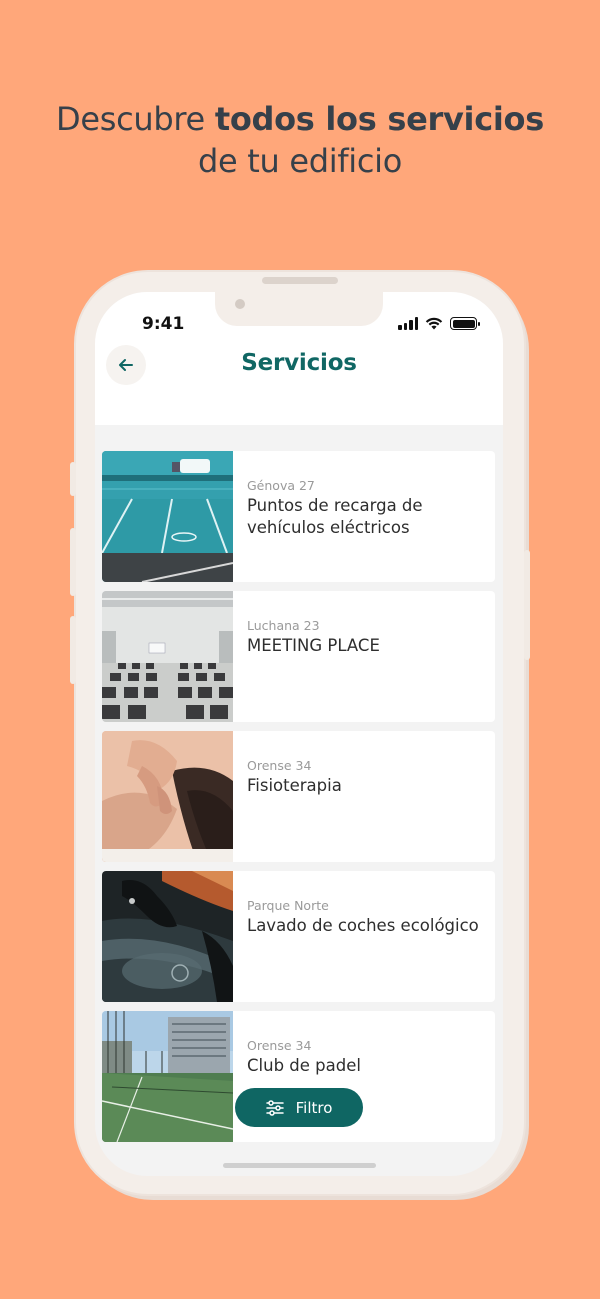 The image size is (600, 1299). Describe the element at coordinates (167, 516) in the screenshot. I see `service-image-ev-charging` at that location.